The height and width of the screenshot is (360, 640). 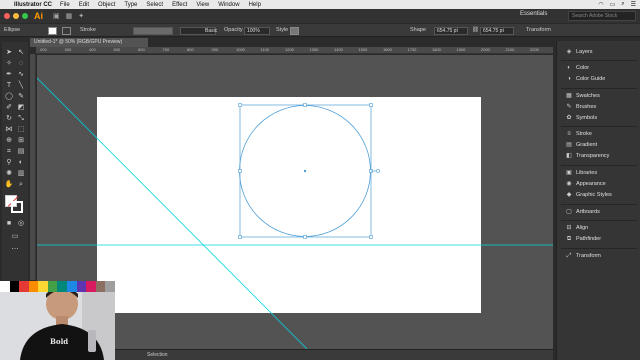 I want to click on gpu-performance-icon: ✦, so click(x=81, y=16).